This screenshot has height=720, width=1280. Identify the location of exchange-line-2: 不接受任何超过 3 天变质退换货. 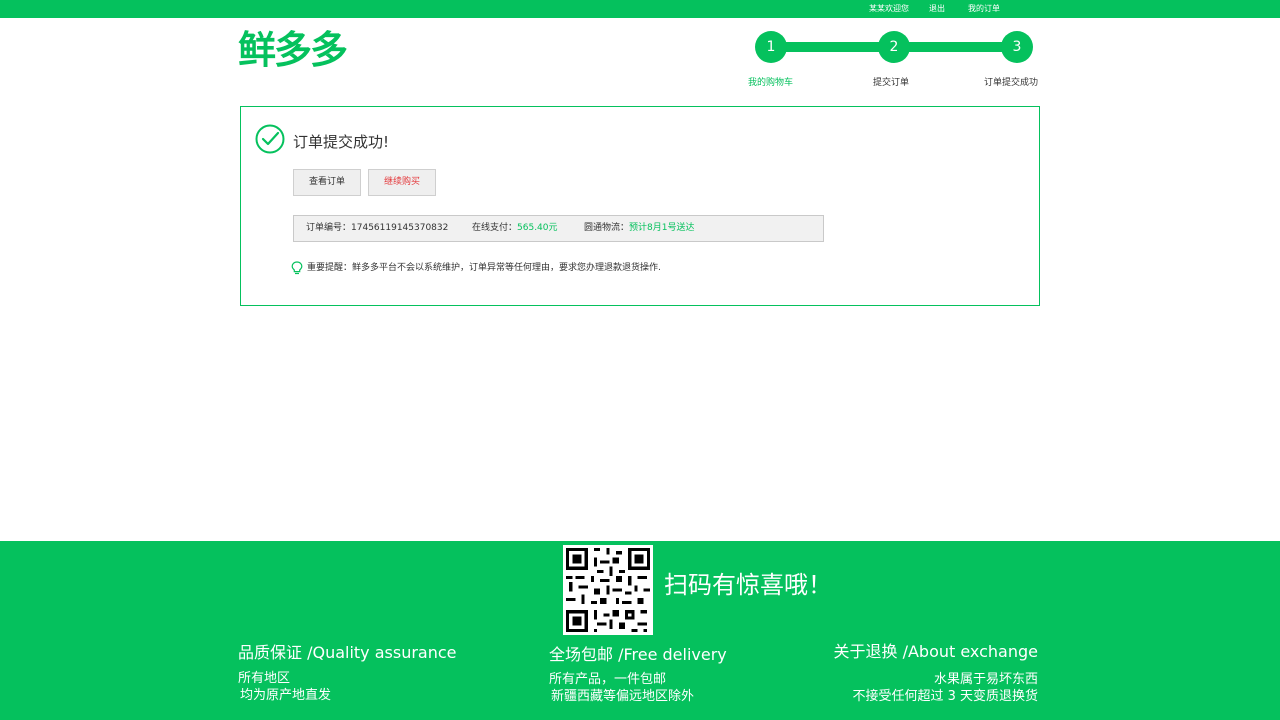
(945, 696).